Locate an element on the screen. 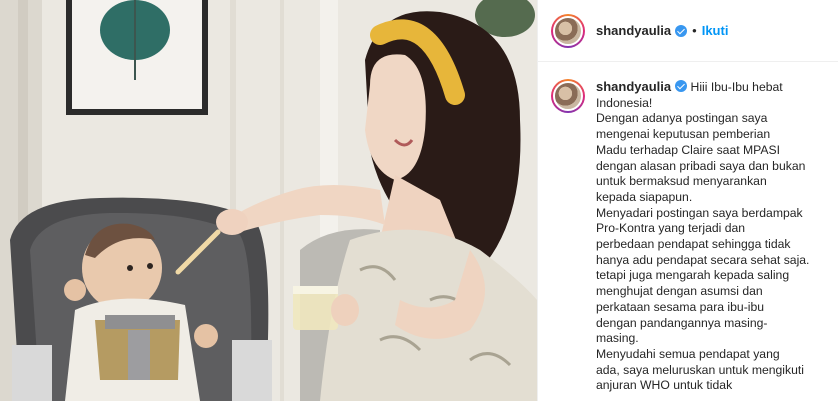 The width and height of the screenshot is (838, 401). caption-line: masing. is located at coordinates (617, 338).